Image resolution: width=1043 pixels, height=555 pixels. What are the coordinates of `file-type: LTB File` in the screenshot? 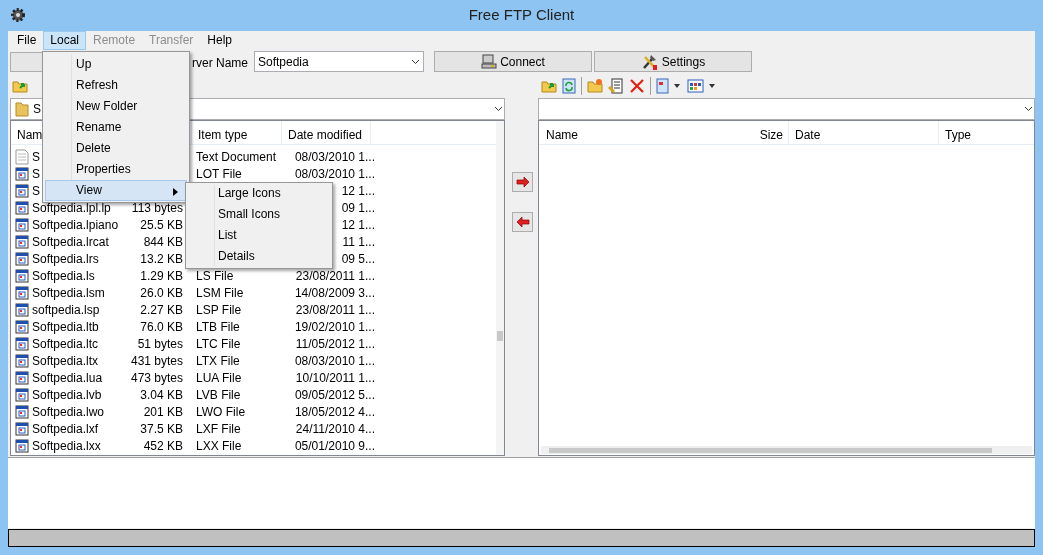 It's located at (218, 327).